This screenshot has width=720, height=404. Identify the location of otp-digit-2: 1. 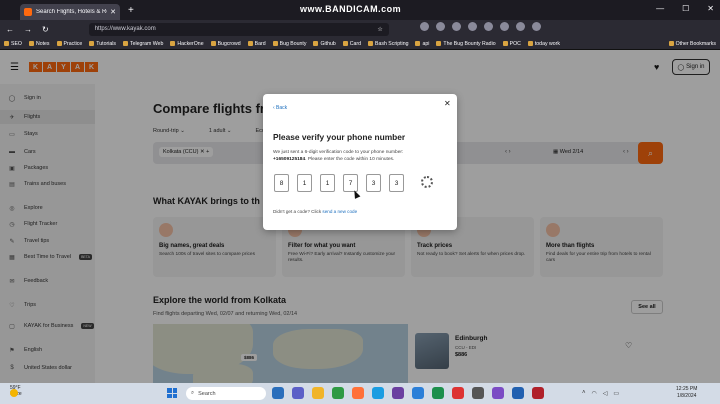
(304, 183).